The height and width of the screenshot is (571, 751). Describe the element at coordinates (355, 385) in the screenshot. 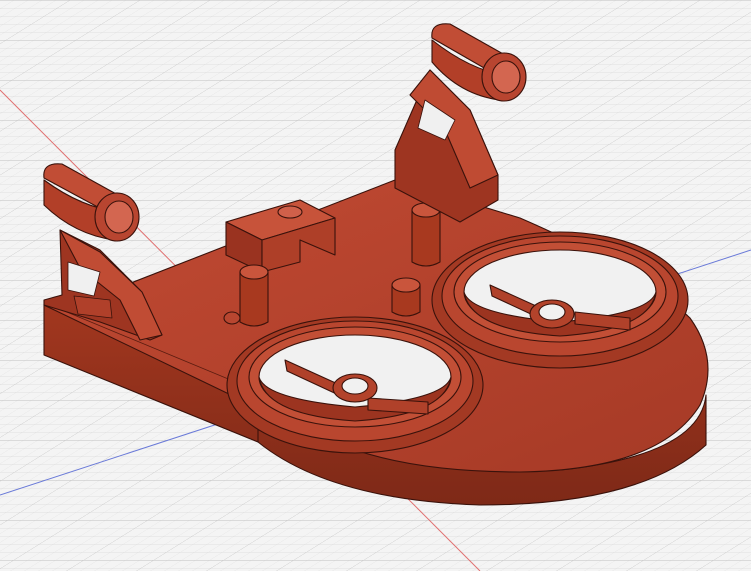

I see `front-fan-duct` at that location.